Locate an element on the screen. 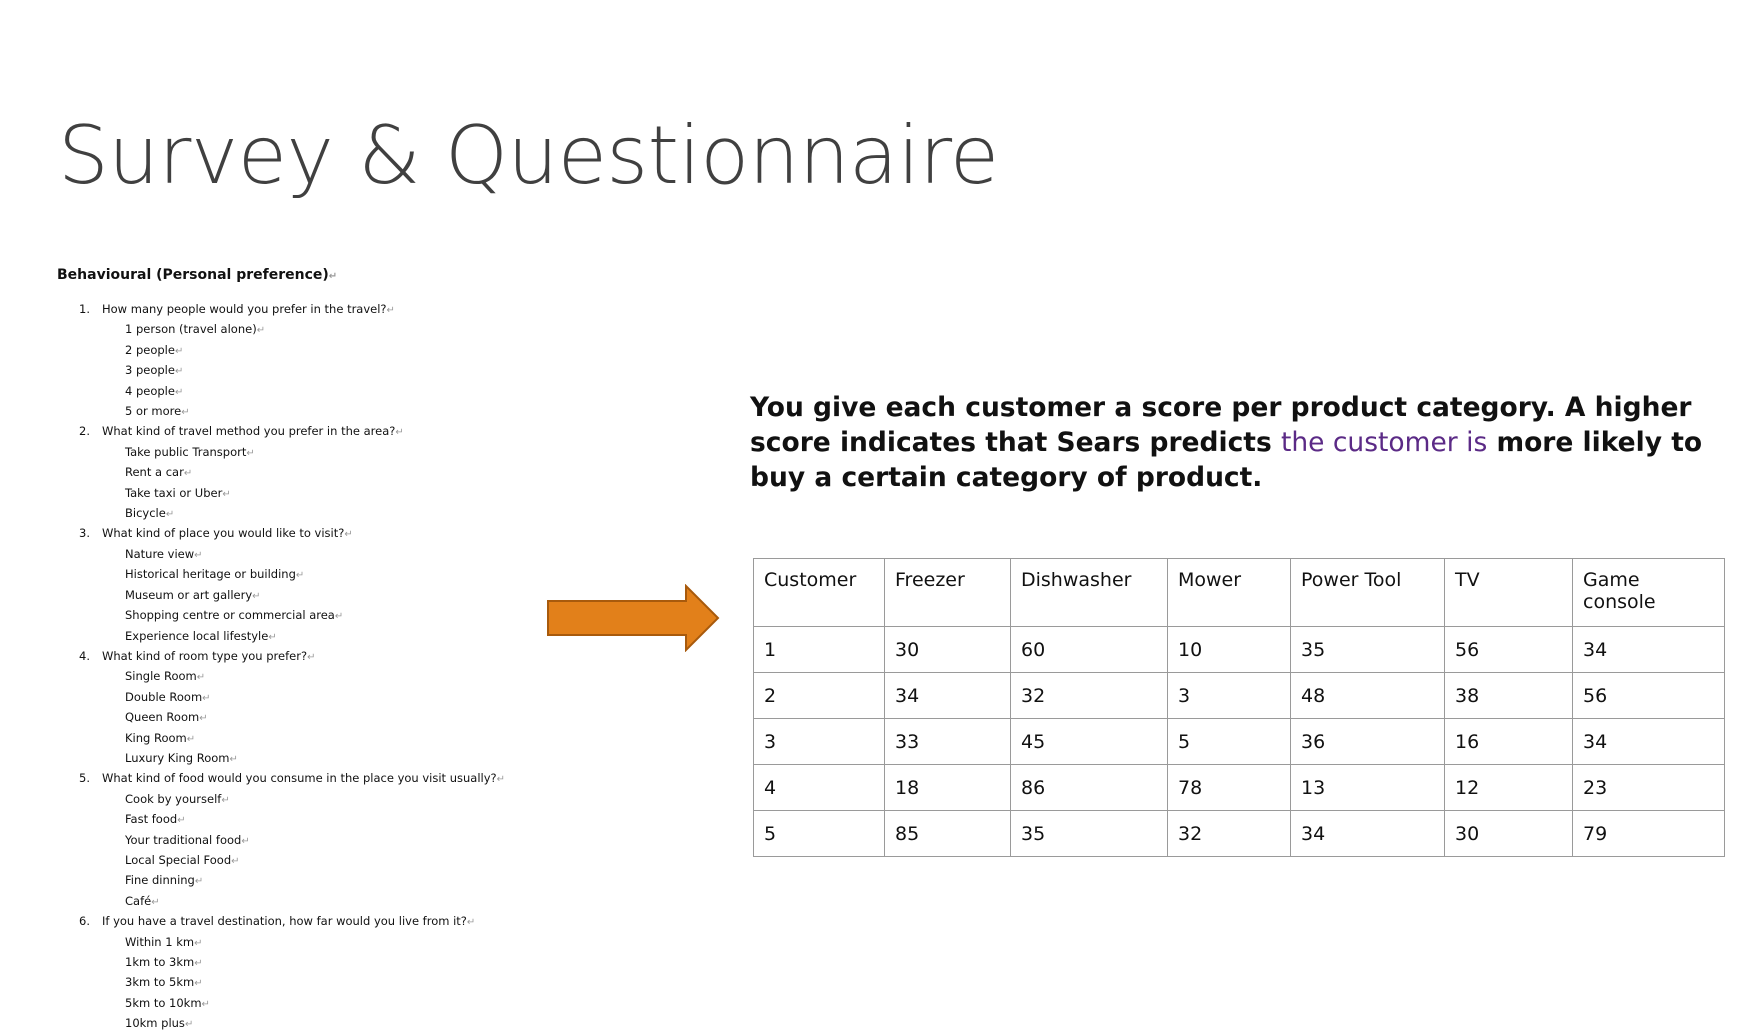 Image resolution: width=1739 pixels, height=1035 pixels. question-option: 4 people↵ is located at coordinates (154, 390).